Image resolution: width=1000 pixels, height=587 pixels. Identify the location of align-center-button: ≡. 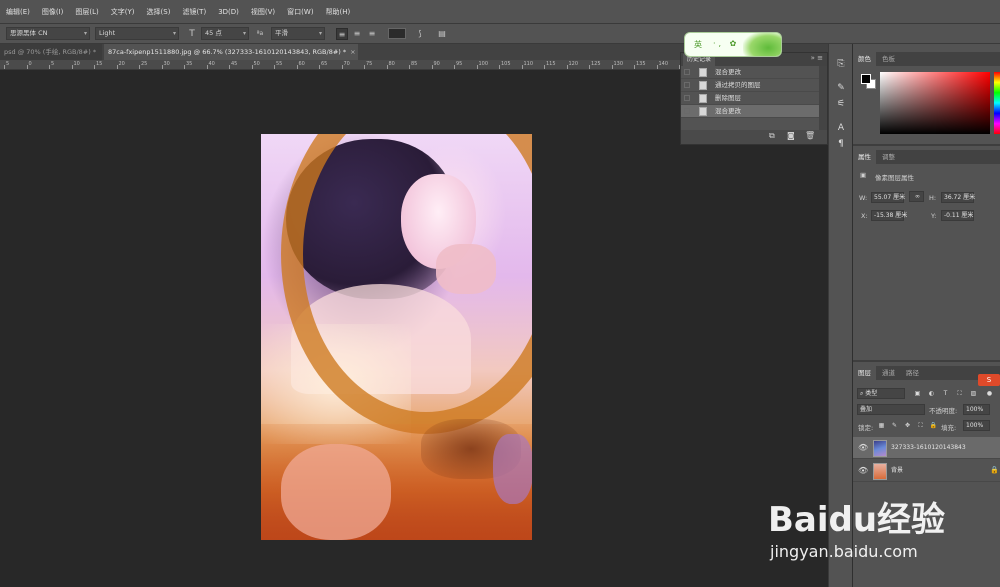
(357, 34).